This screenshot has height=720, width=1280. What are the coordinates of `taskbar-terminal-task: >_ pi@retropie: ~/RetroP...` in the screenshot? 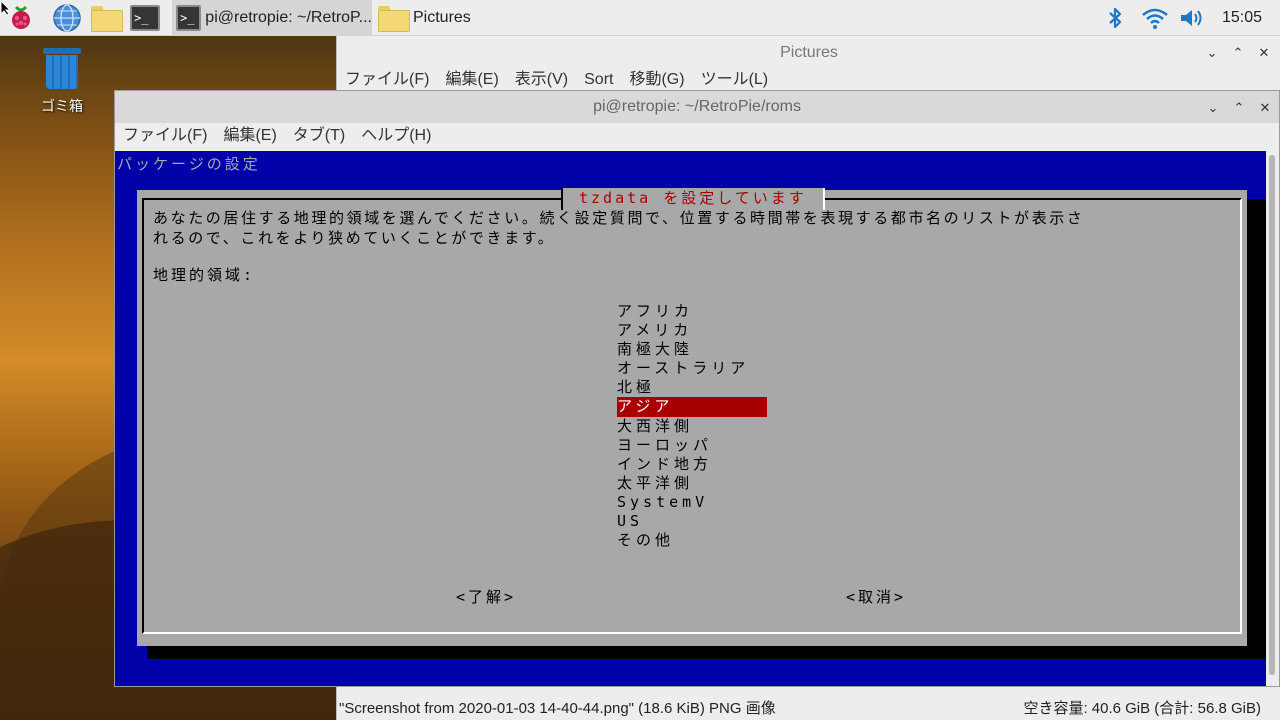 It's located at (272, 18).